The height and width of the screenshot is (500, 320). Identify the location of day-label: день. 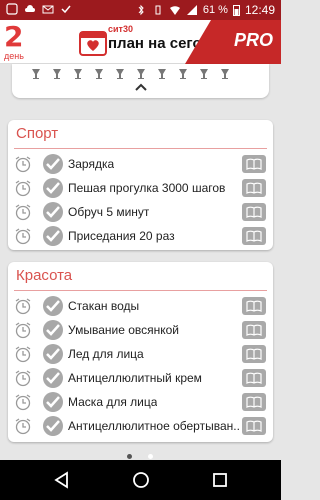
(14, 56).